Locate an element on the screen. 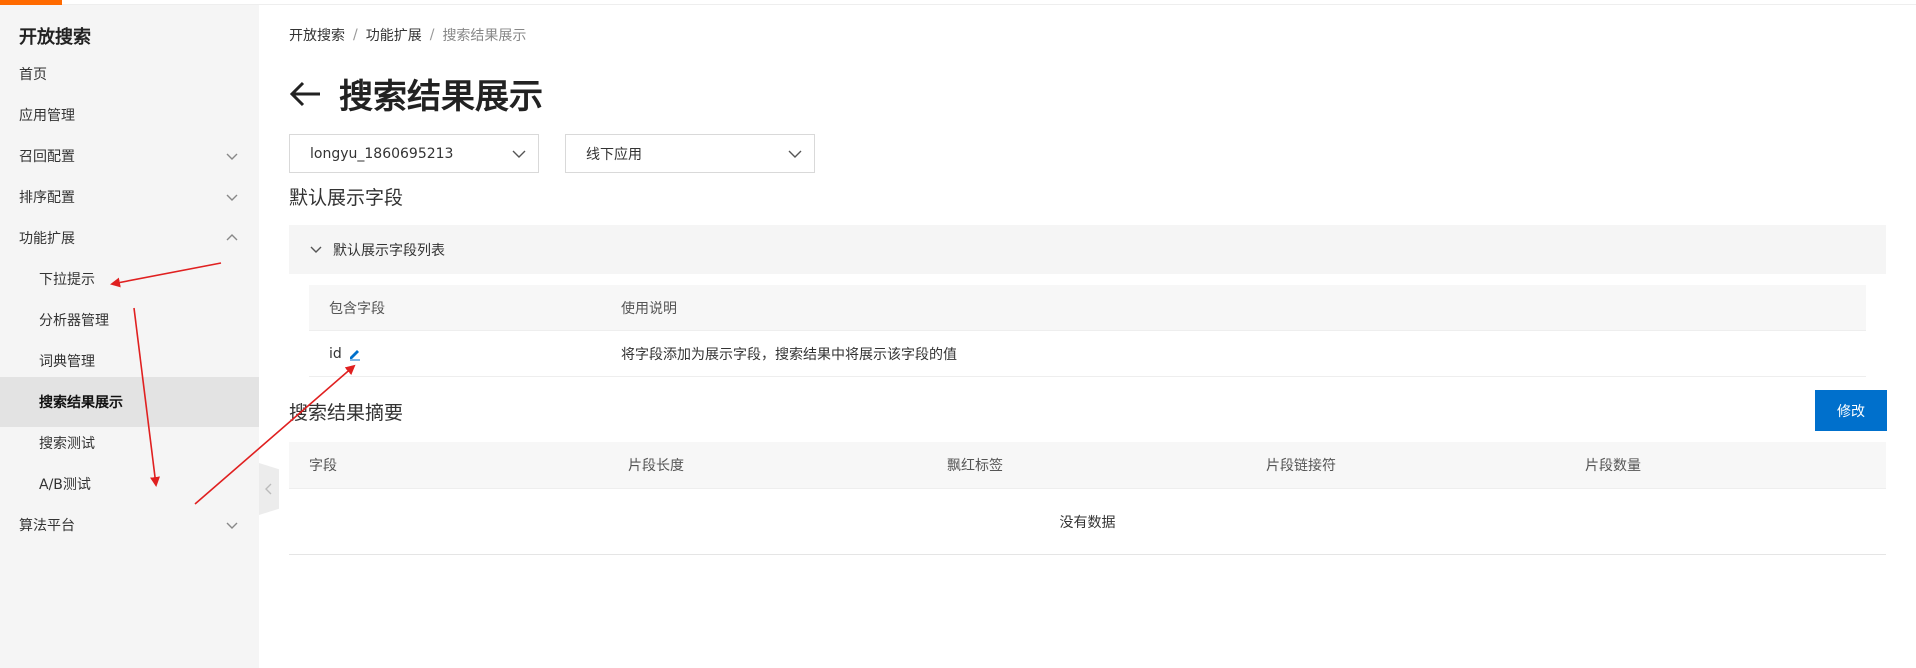  field-description: 将字段添加为展示字段，搜索结果中将展示该字段的值 is located at coordinates (789, 354).